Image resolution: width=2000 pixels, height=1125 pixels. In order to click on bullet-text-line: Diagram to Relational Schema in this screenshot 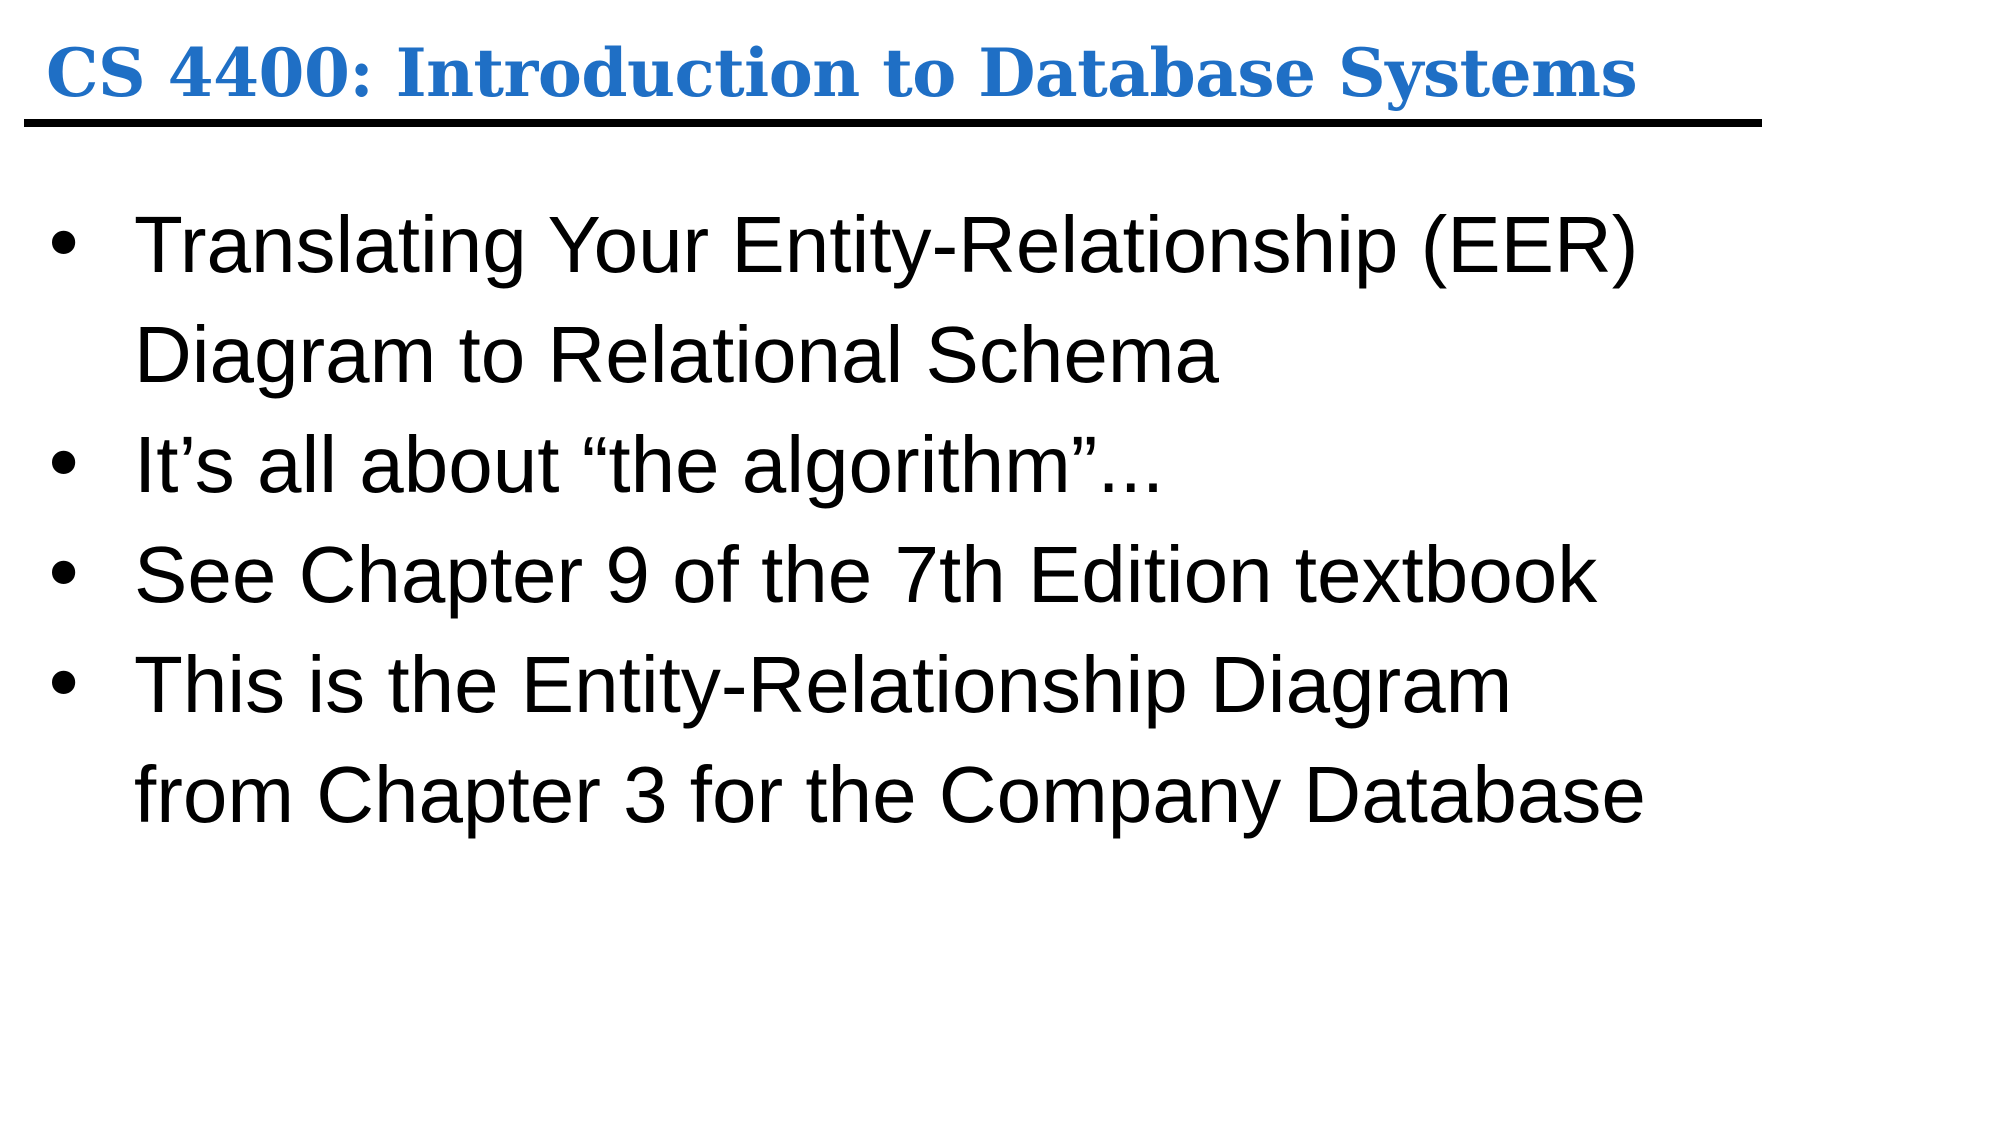, I will do `click(676, 354)`.